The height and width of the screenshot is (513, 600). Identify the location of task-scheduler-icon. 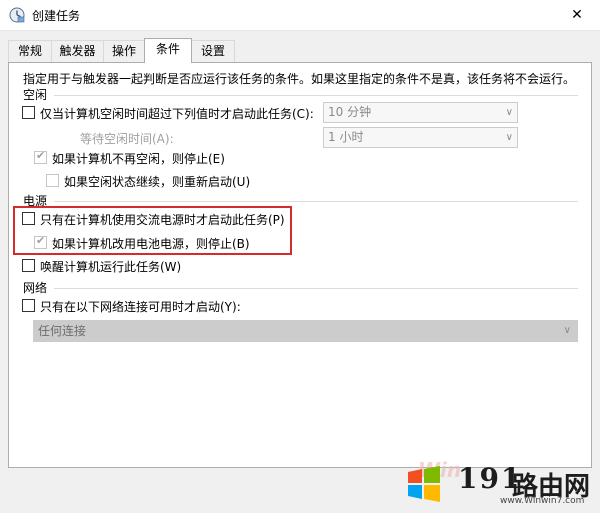
(17, 15).